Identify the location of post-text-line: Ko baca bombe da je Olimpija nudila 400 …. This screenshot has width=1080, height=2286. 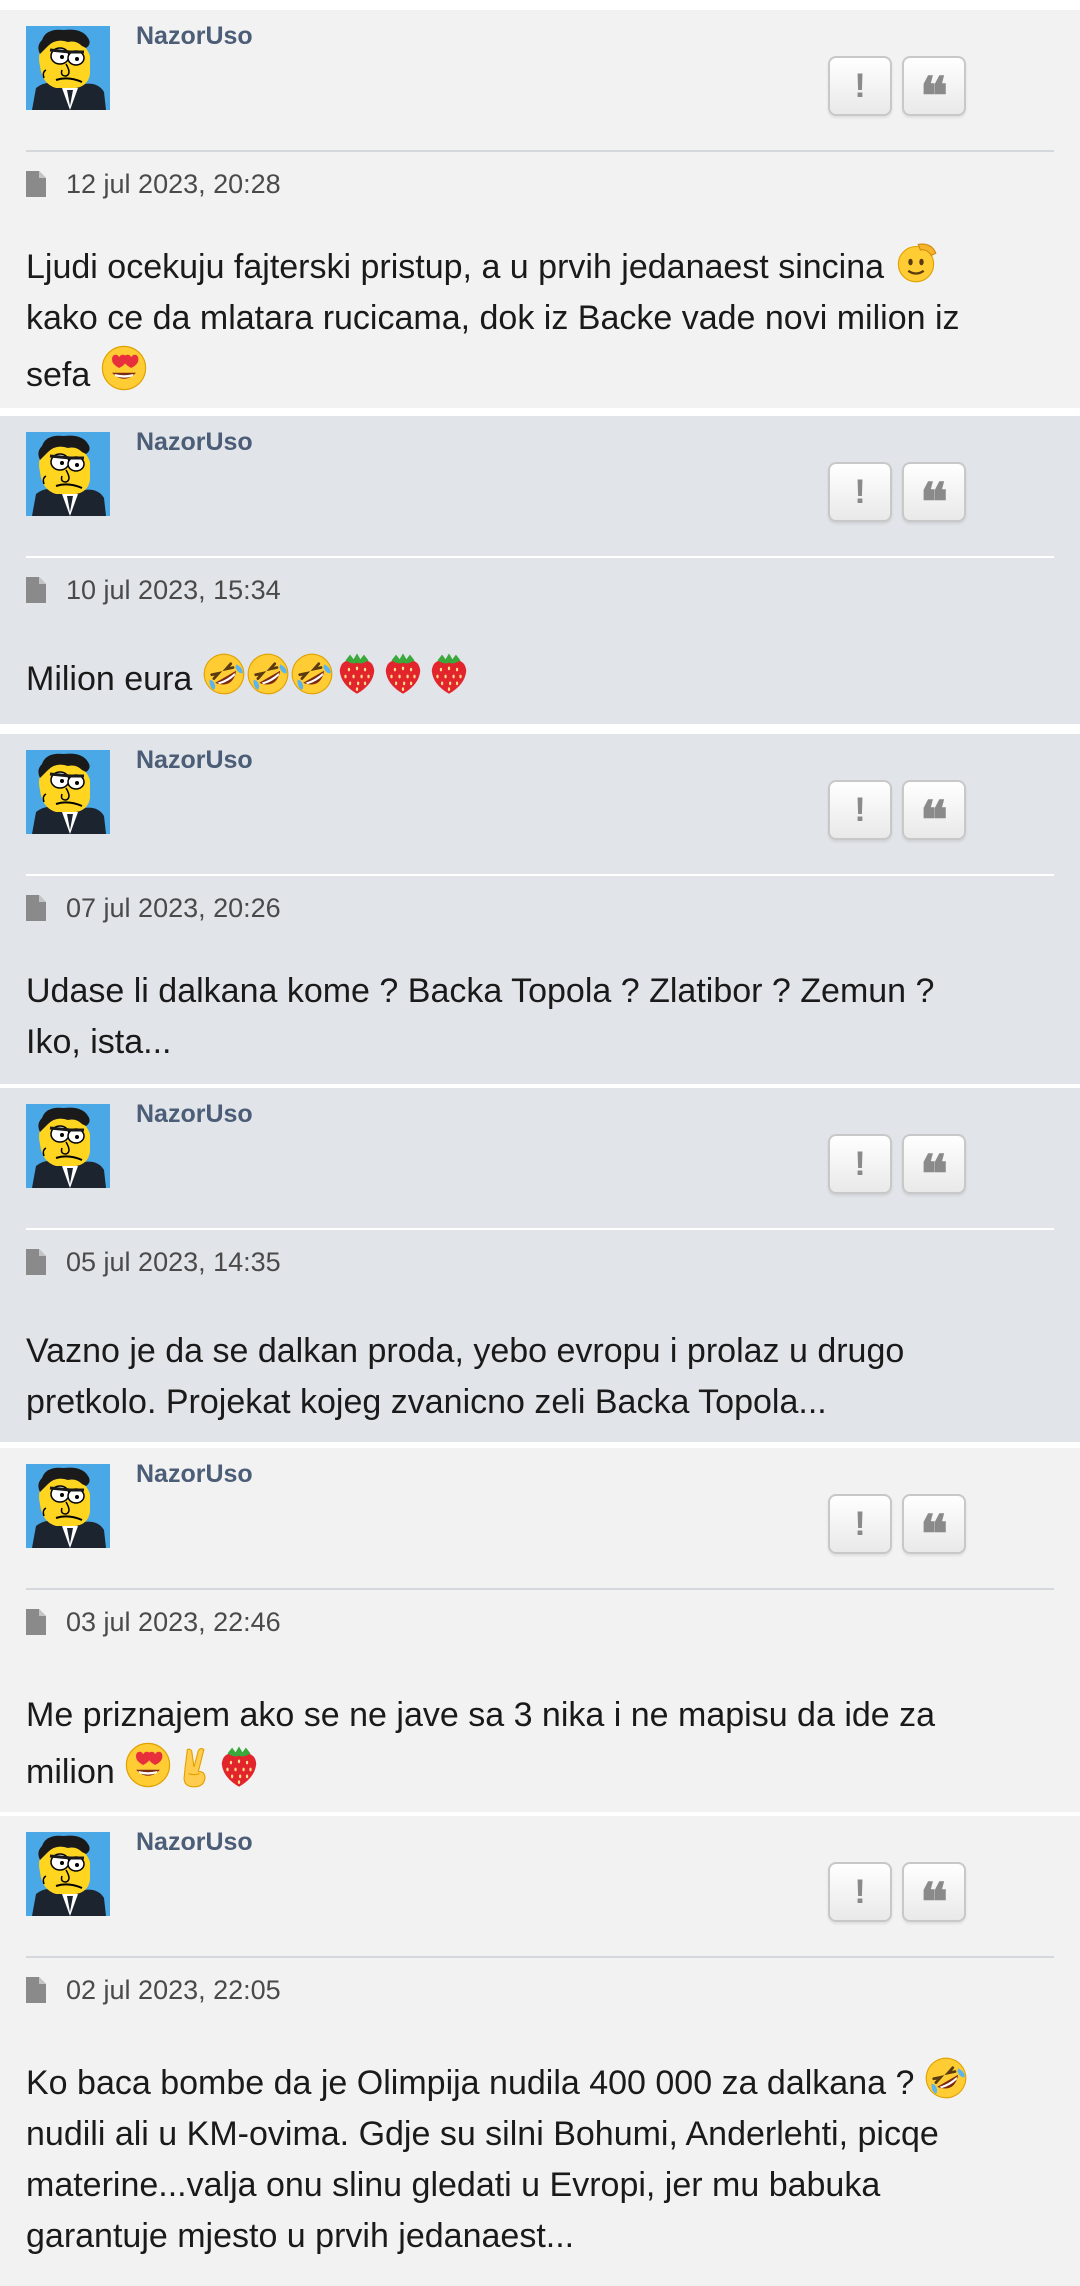
(470, 2083).